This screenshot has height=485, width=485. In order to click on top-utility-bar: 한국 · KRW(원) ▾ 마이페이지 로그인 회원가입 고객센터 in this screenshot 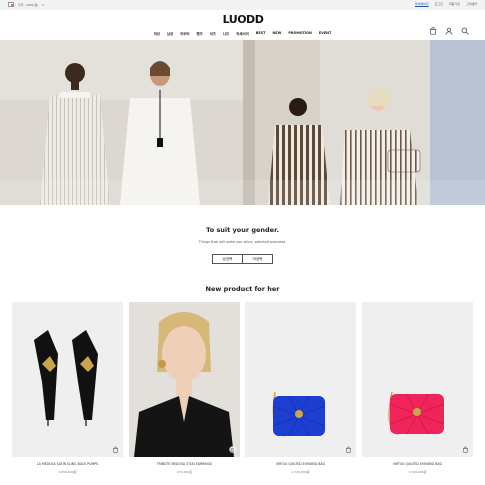, I will do `click(242, 5)`.